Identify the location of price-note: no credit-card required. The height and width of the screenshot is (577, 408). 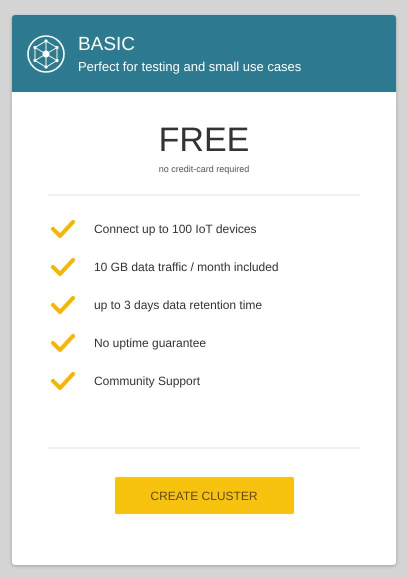
(204, 169).